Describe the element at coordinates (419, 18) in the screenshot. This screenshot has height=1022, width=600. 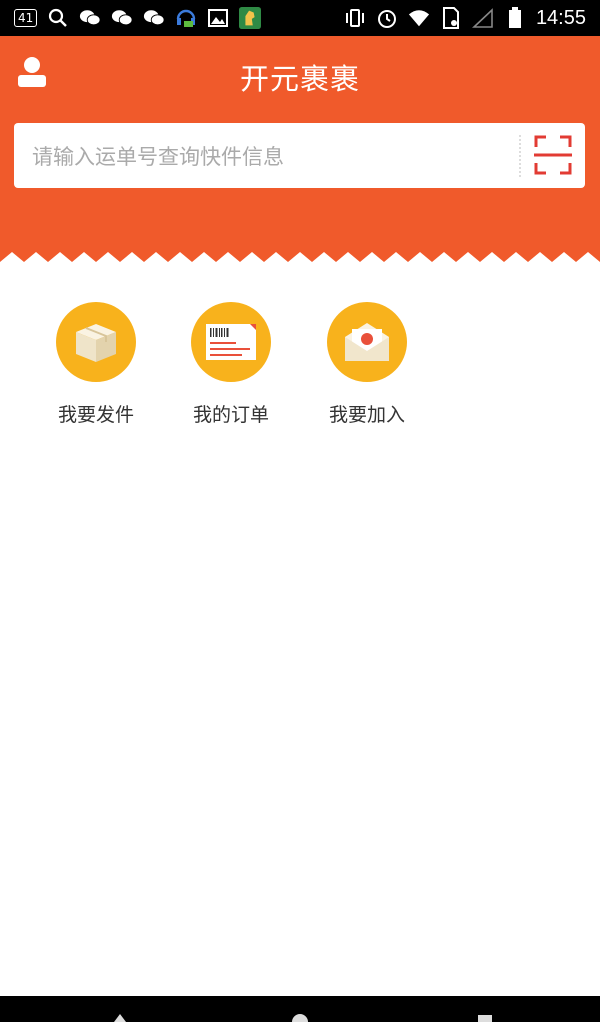
I see `wifi-icon` at that location.